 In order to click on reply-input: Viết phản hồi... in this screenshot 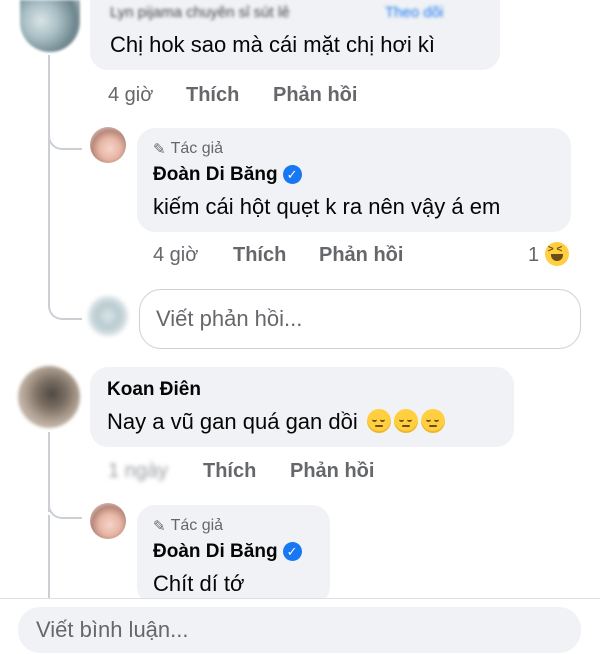, I will do `click(360, 319)`.